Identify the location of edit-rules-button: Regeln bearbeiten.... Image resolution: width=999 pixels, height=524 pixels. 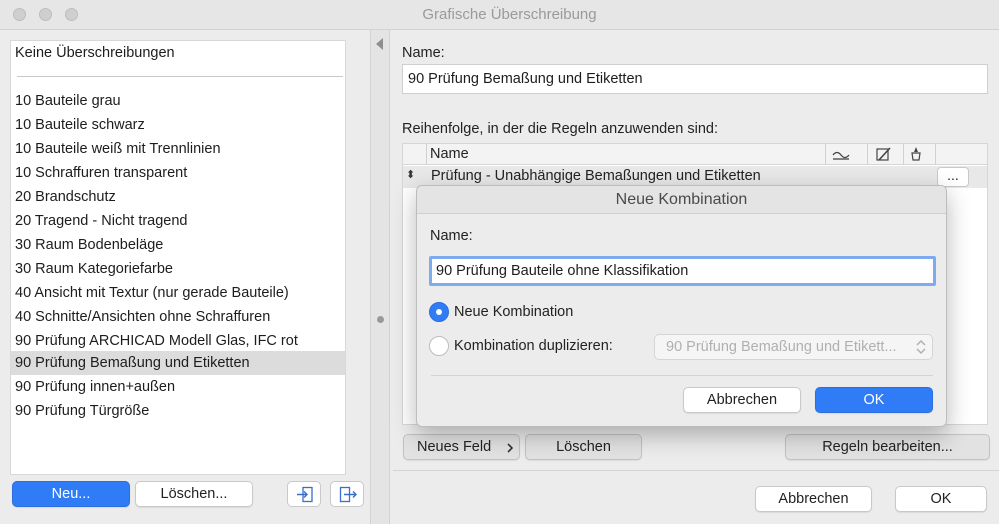
(887, 447).